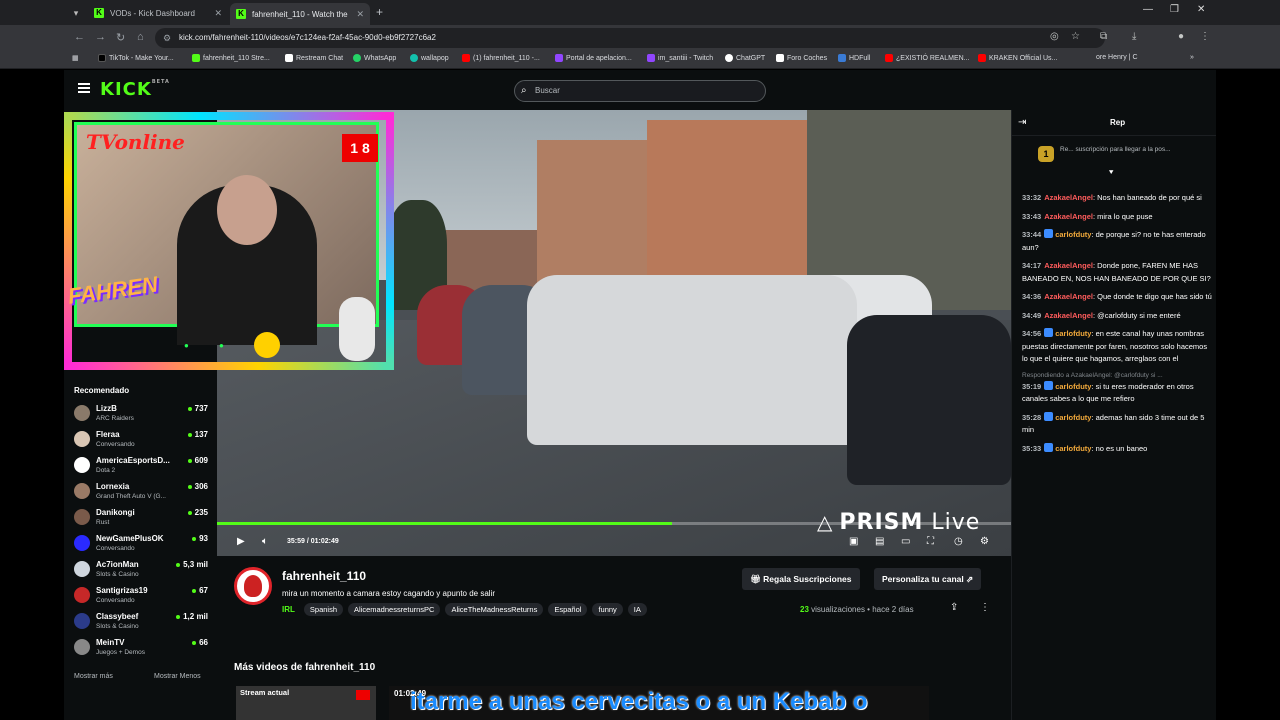  Describe the element at coordinates (140, 37) in the screenshot. I see `home-icon: ⌂` at that location.